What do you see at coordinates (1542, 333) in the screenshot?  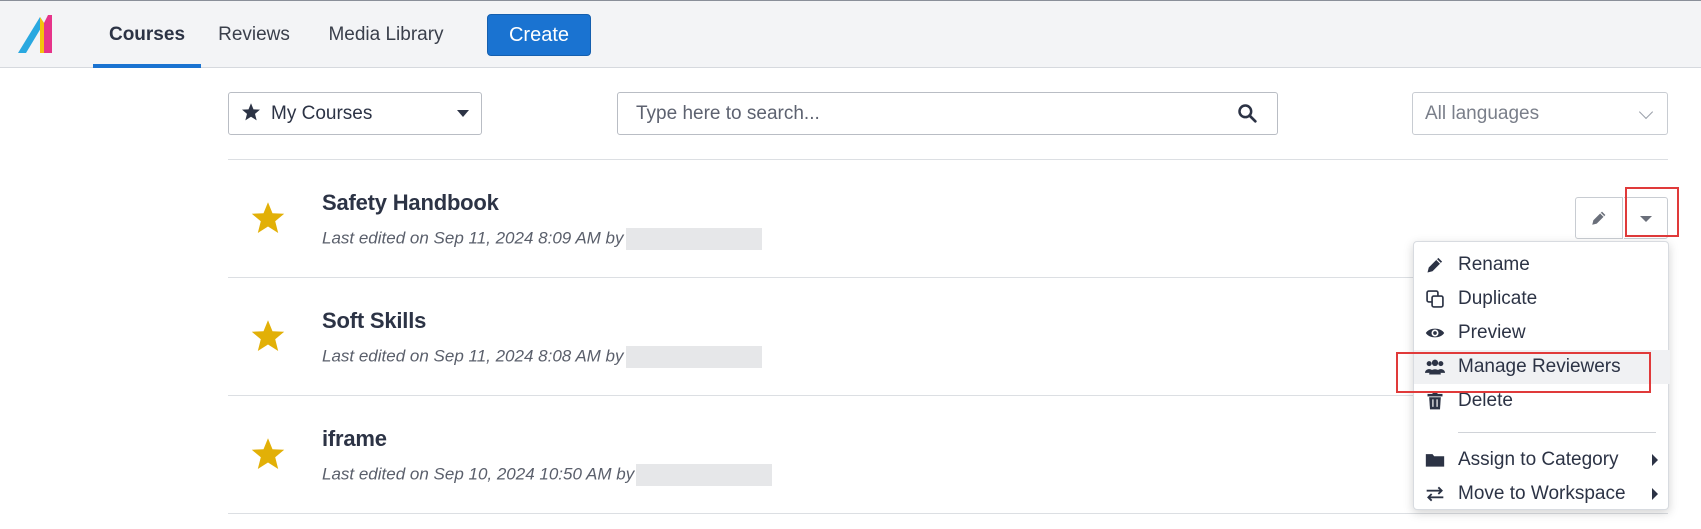 I see `menu-item-preview: Preview` at bounding box center [1542, 333].